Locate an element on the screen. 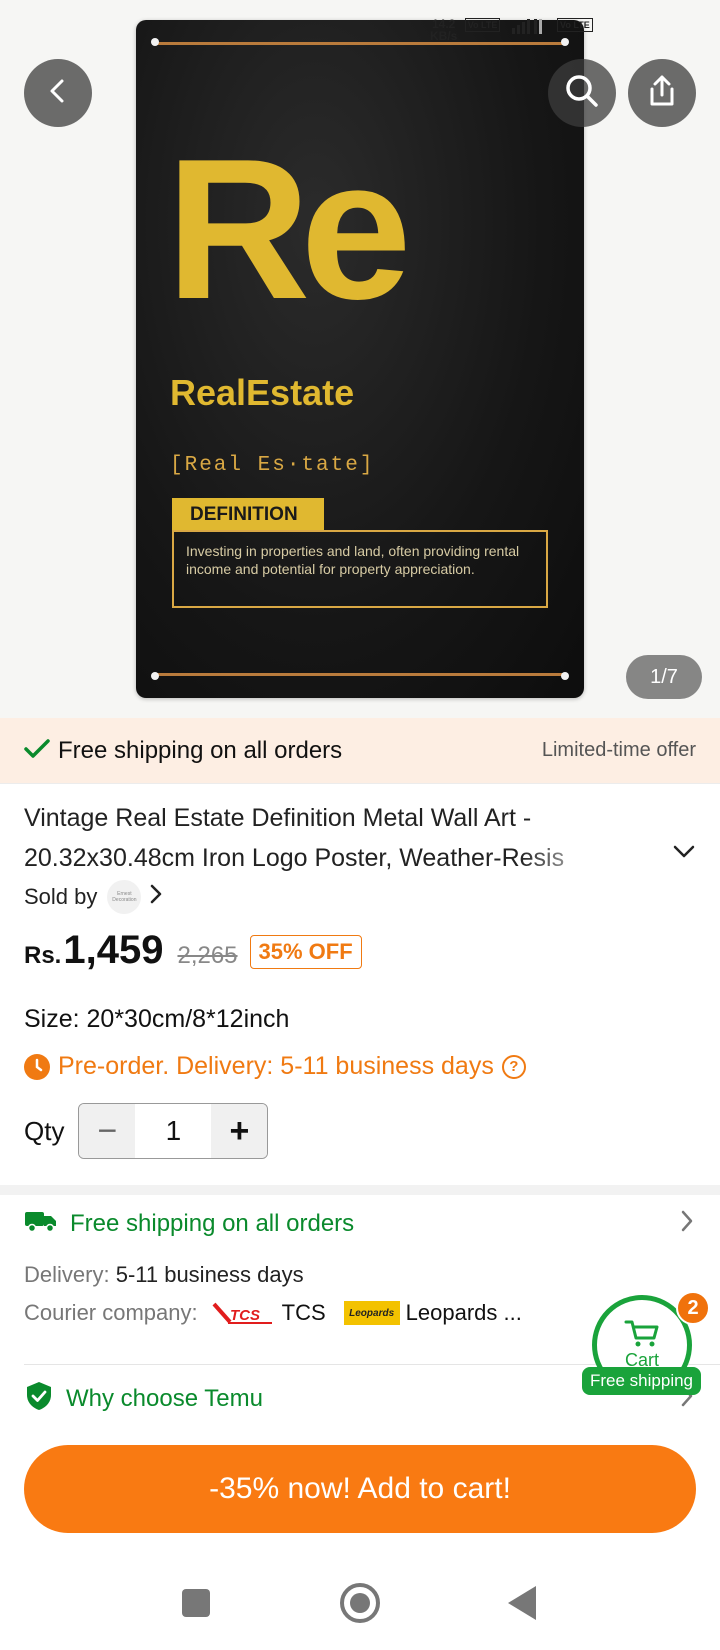 This screenshot has width=720, height=1650. price-value: 1,459 is located at coordinates (113, 950).